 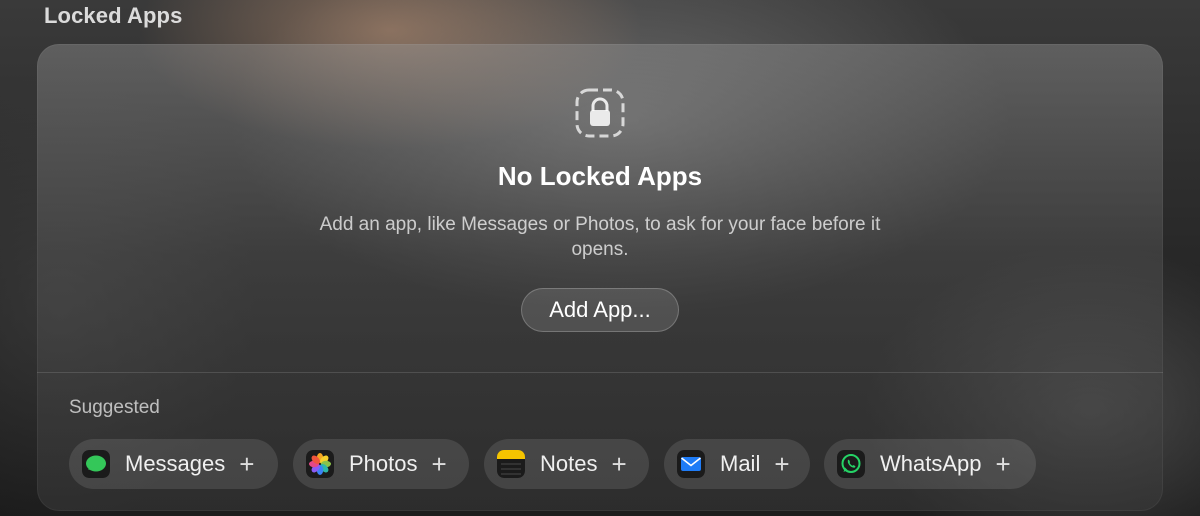 I want to click on suggested-app-whatsapp: WhatsApp +, so click(x=930, y=464).